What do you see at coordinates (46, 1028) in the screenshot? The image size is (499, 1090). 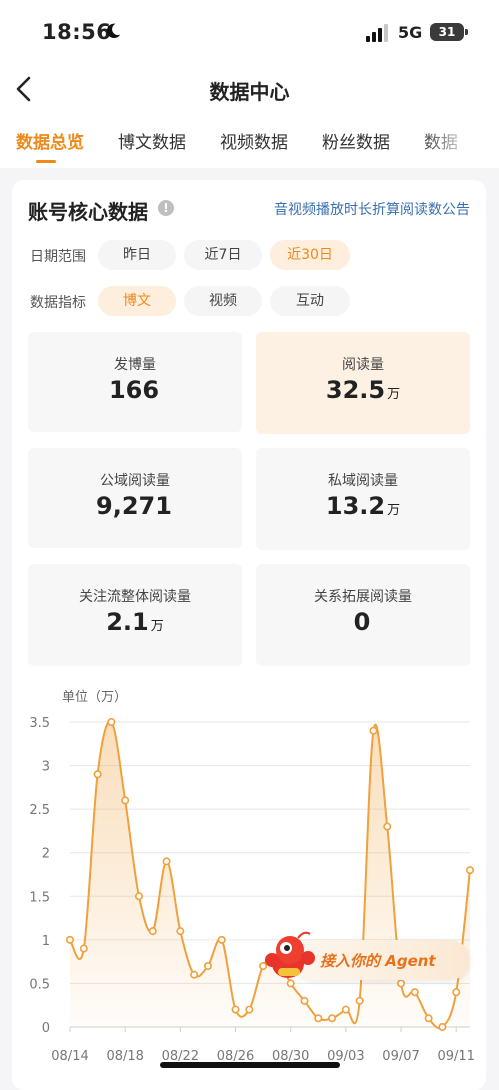 I see `y-tick-label: 0` at bounding box center [46, 1028].